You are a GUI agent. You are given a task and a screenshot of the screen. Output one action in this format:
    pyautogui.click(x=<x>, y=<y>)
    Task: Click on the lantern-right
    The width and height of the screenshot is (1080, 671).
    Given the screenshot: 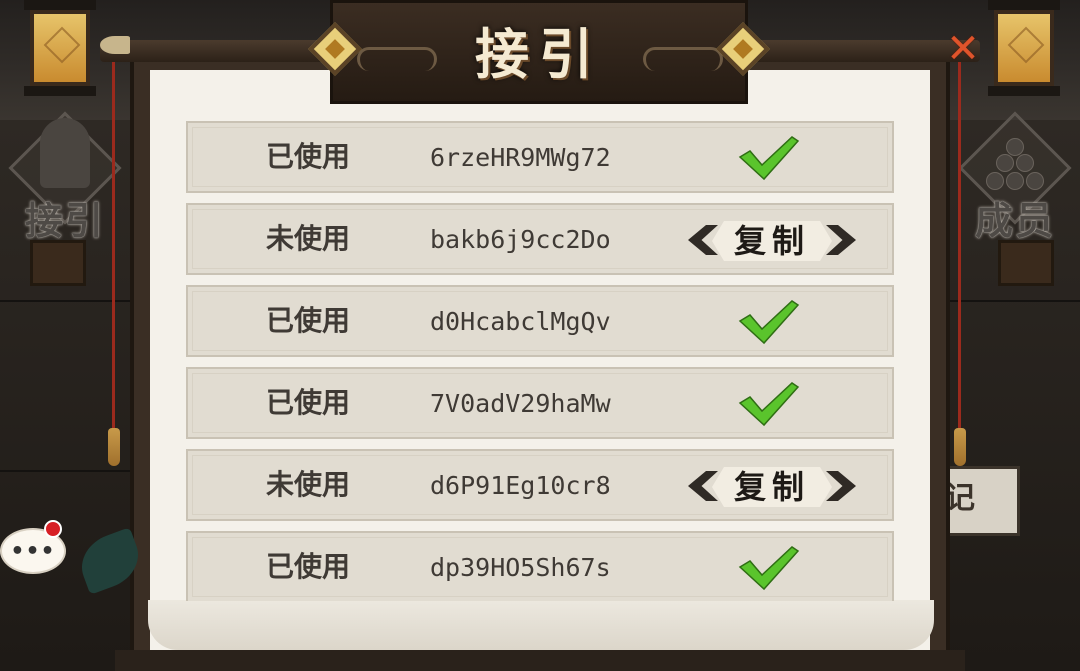 What is the action you would take?
    pyautogui.click(x=1024, y=48)
    